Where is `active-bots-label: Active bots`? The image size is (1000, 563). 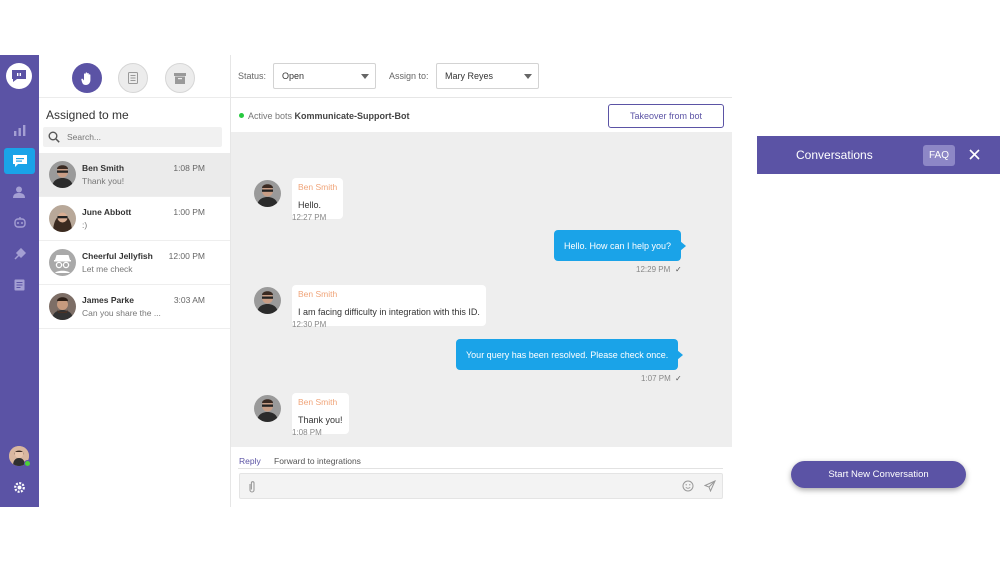
active-bots-label: Active bots is located at coordinates (270, 116).